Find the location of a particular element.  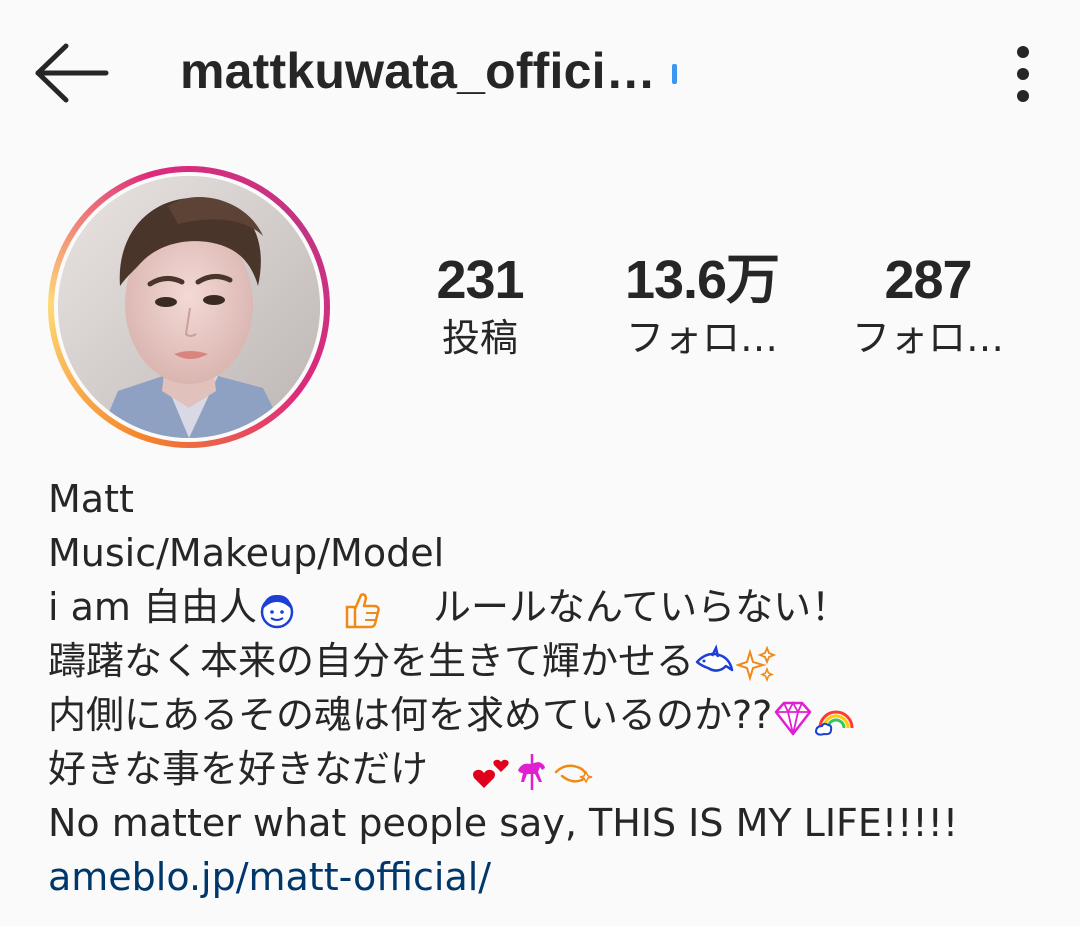

bio-line-3-text: 内側にあるその魂は何を求めているのか?? is located at coordinates (410, 715).